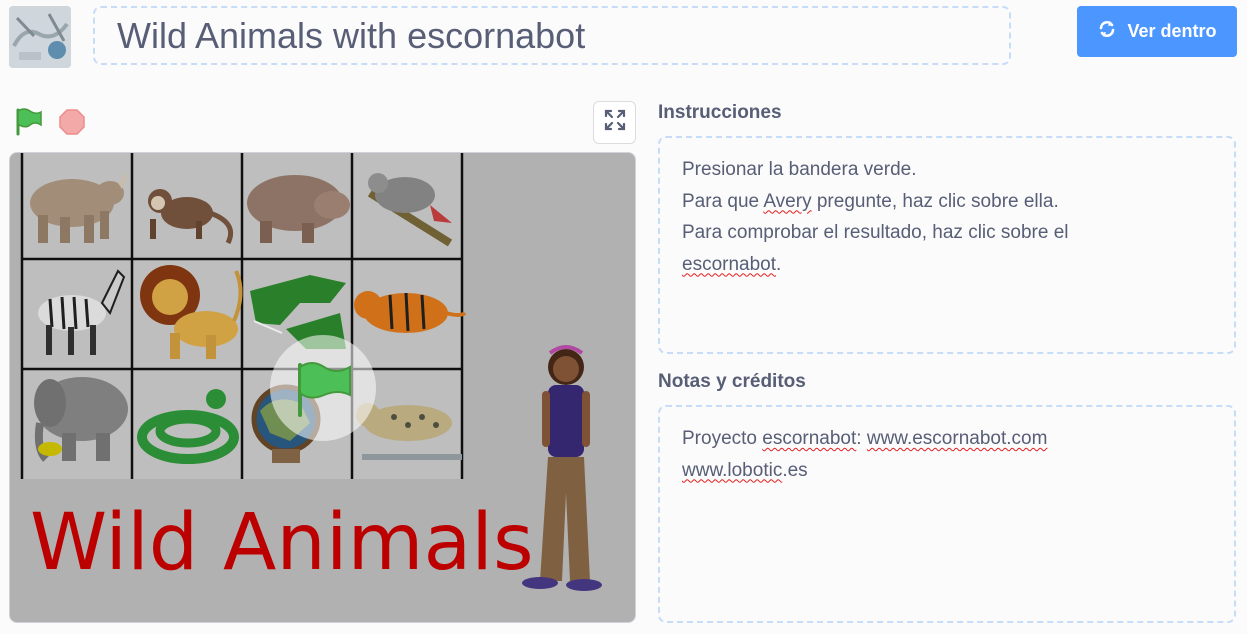 The width and height of the screenshot is (1247, 634). Describe the element at coordinates (351, 35) in the screenshot. I see `project-title: Wild Animals with escornabot` at that location.